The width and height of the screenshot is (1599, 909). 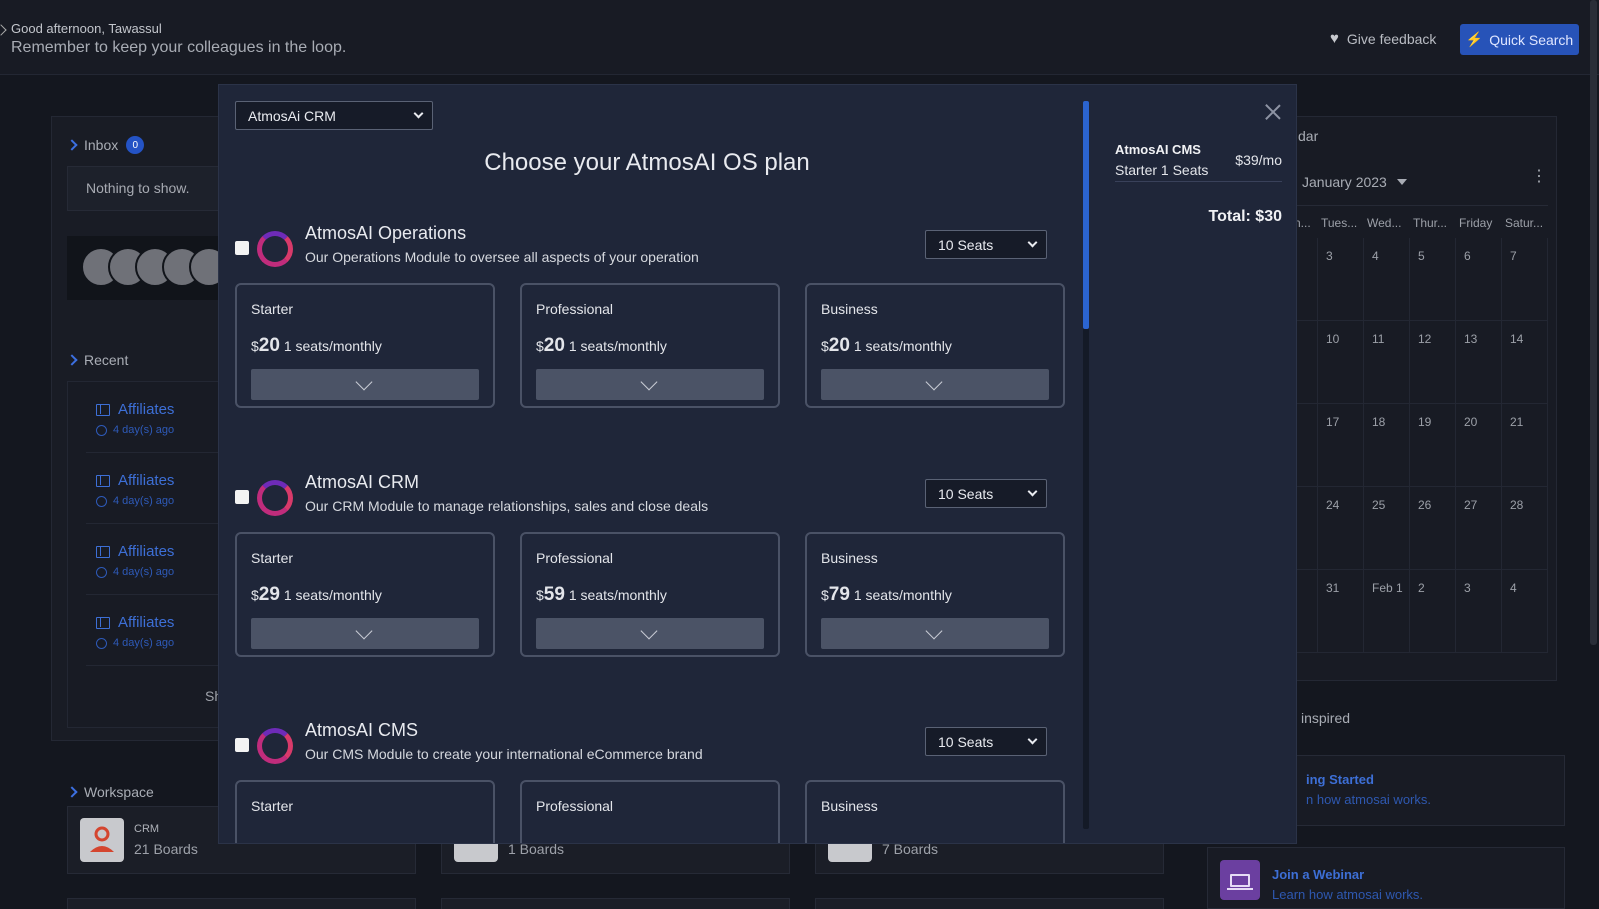 I want to click on product-select: AtmosAi CRM, so click(x=334, y=115).